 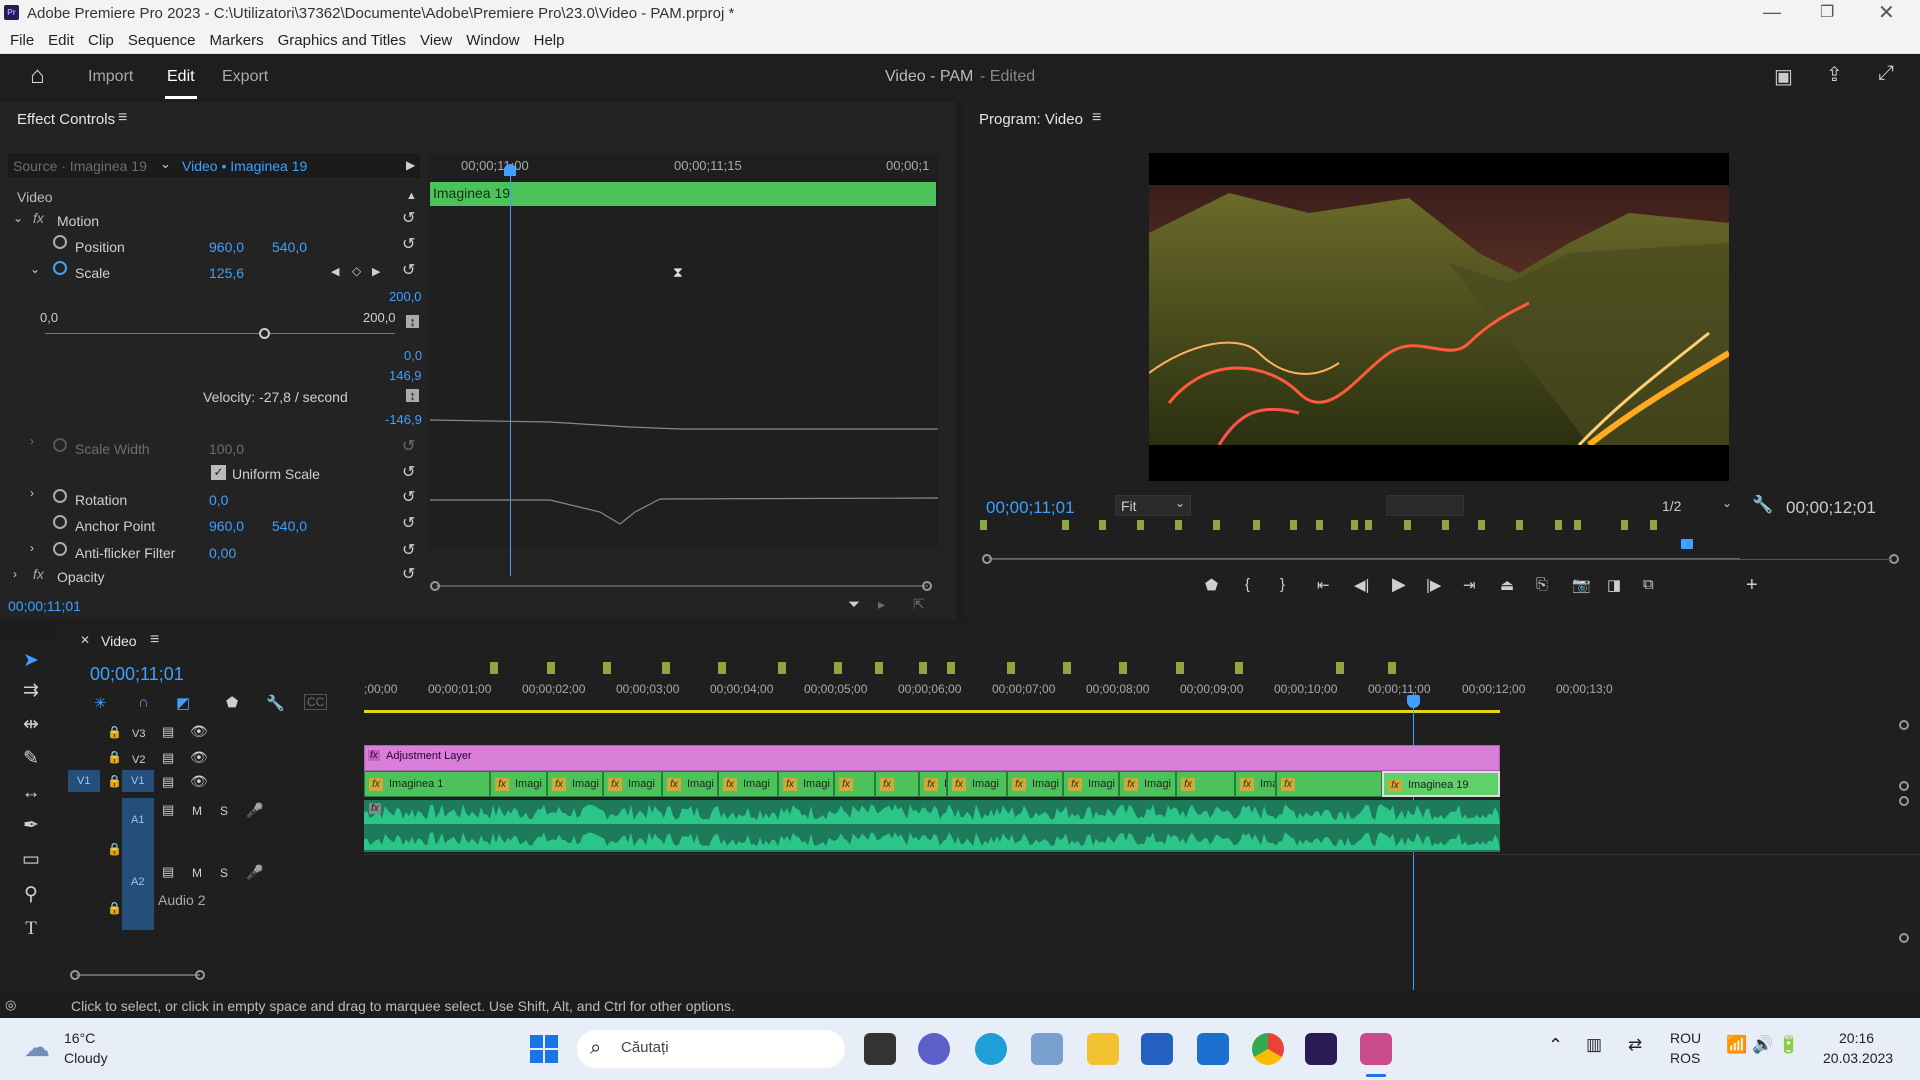 What do you see at coordinates (1904, 725) in the screenshot?
I see `vscroll-v-top` at bounding box center [1904, 725].